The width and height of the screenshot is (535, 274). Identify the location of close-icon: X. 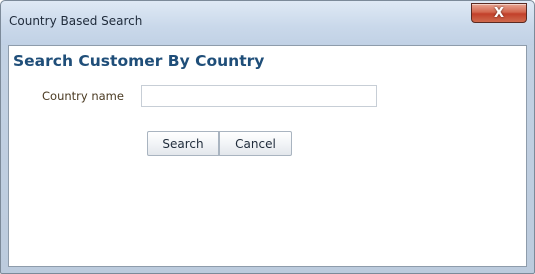
(499, 13).